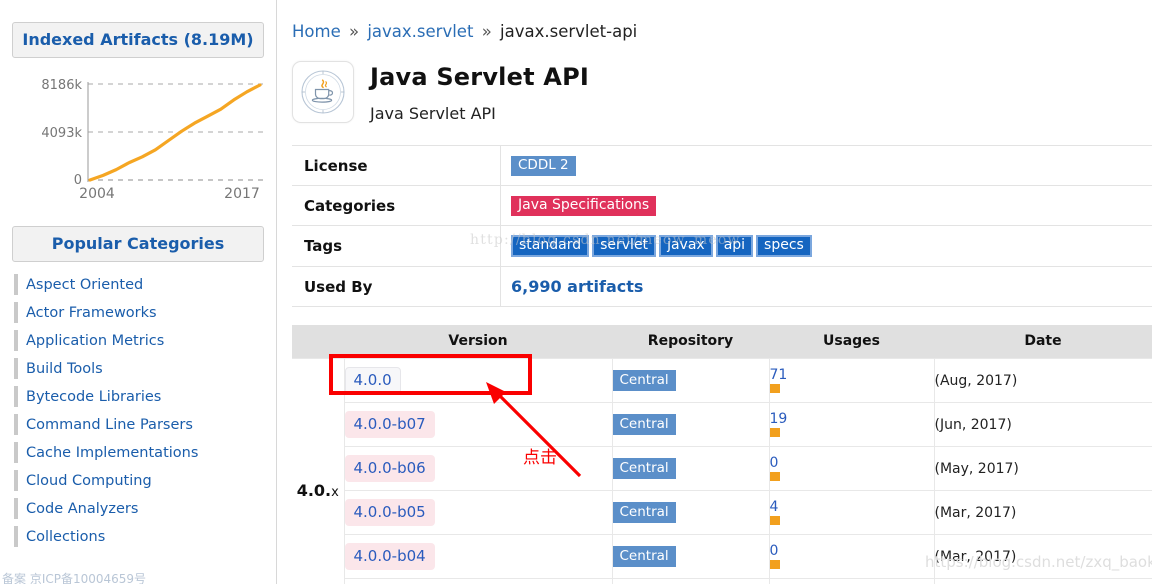 The height and width of the screenshot is (584, 1152). I want to click on sidebar-category-item: Build Tools, so click(138, 369).